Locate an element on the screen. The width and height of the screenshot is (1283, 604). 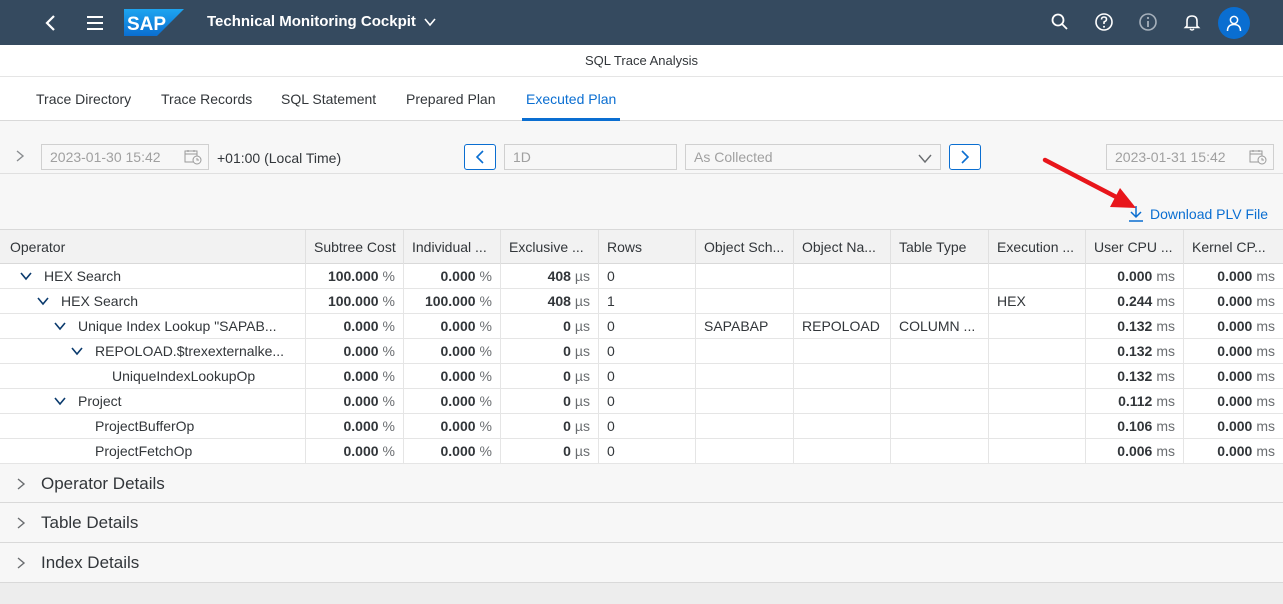
app-title: Technical Monitoring Cockpit is located at coordinates (321, 21).